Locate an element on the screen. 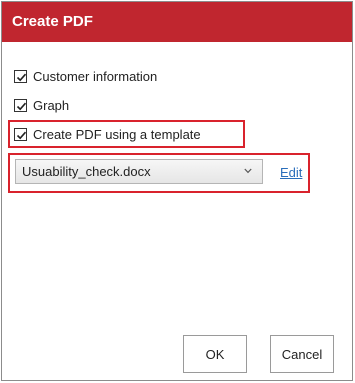 The width and height of the screenshot is (355, 383). customer-information-label: Customer information is located at coordinates (95, 76).